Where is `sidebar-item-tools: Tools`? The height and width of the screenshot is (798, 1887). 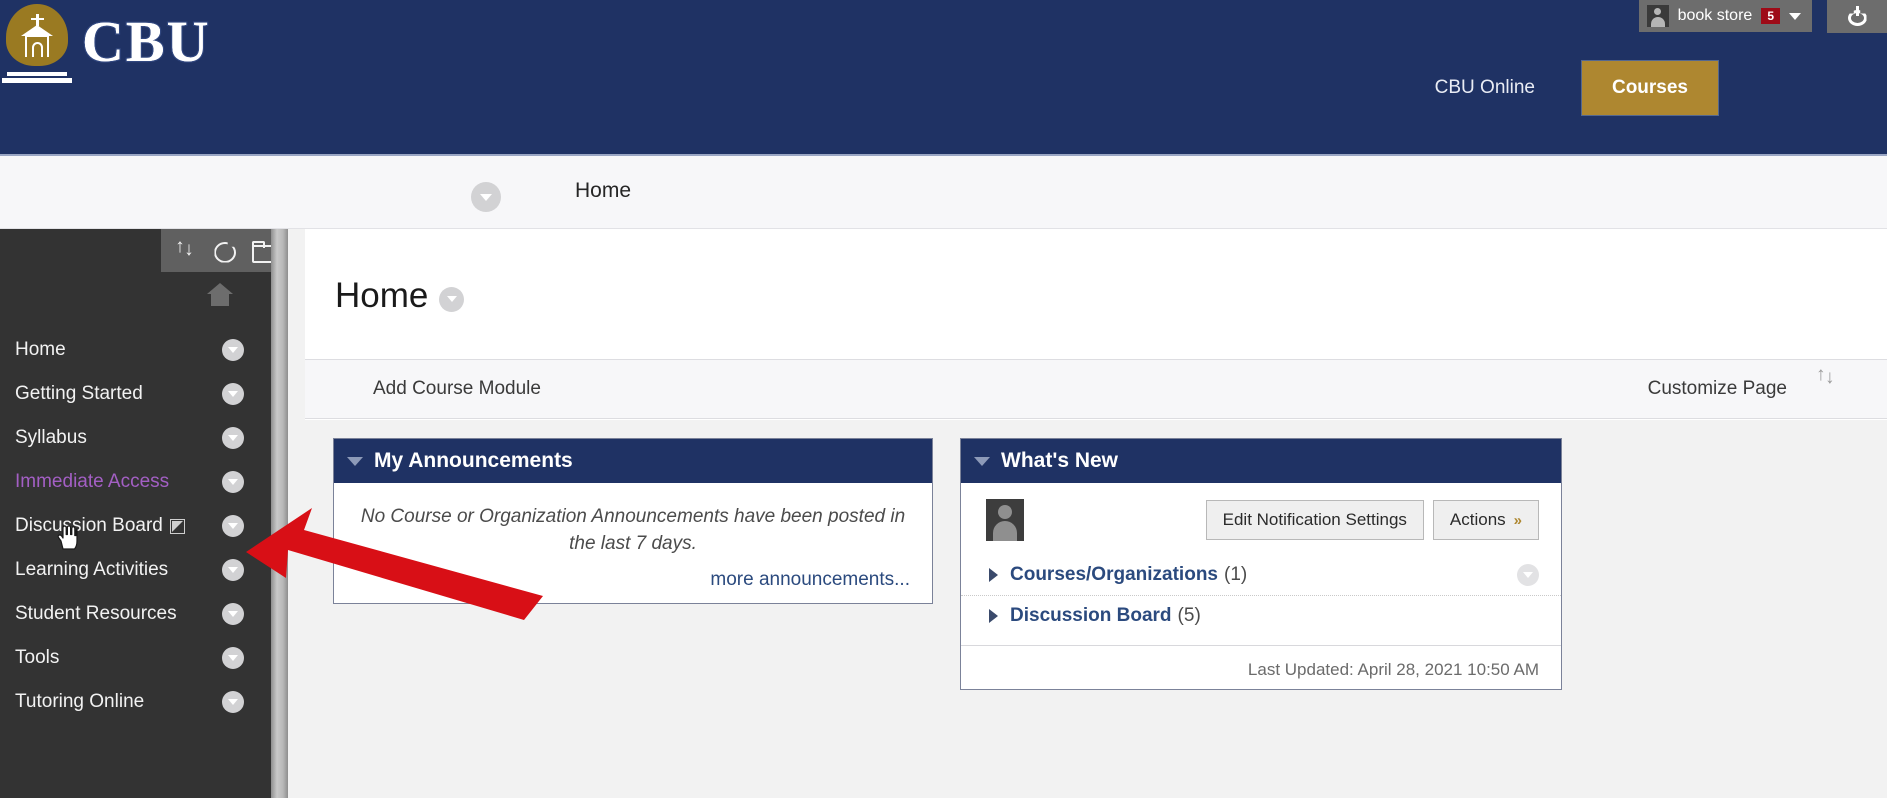 sidebar-item-tools: Tools is located at coordinates (144, 658).